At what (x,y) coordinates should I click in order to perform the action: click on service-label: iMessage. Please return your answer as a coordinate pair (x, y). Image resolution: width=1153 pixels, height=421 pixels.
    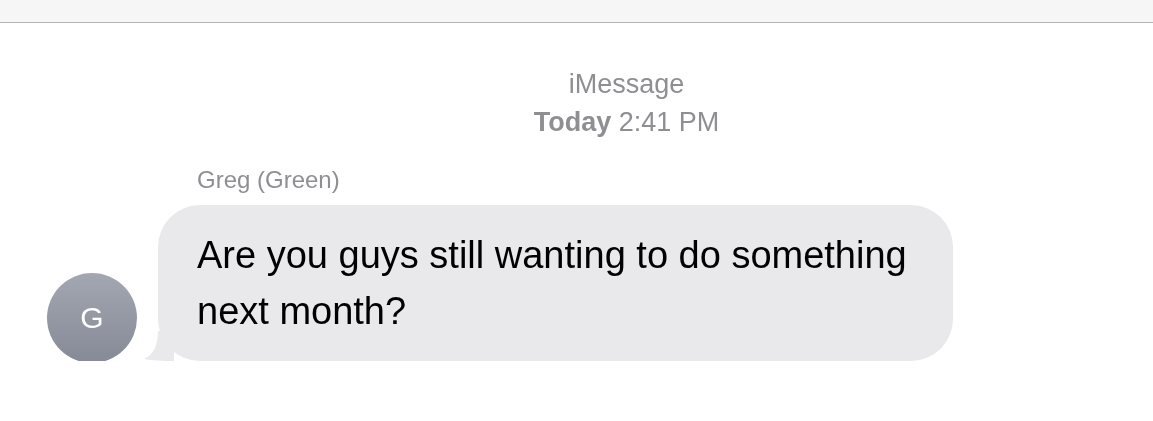
    Looking at the image, I should click on (626, 84).